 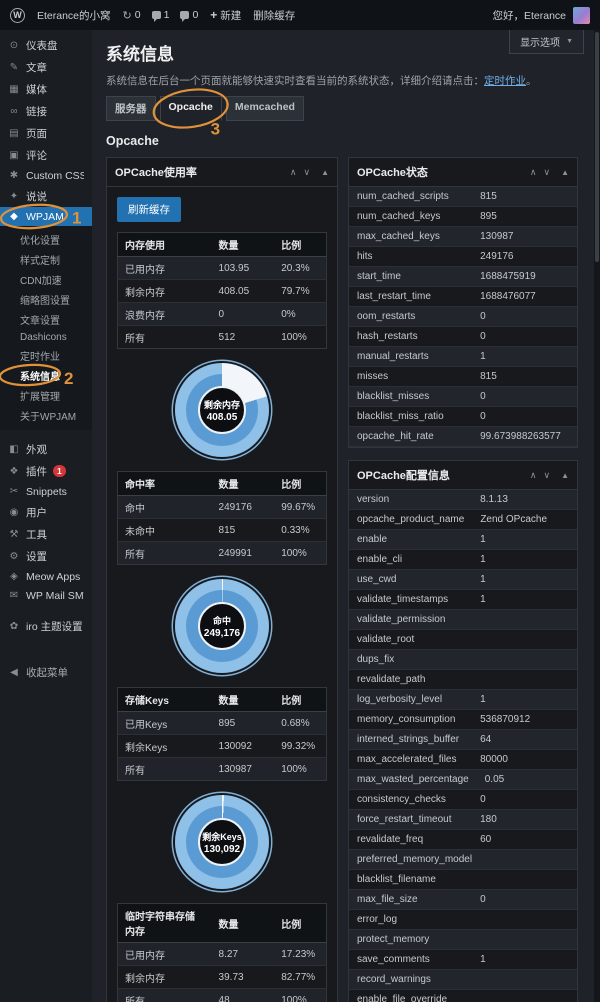 I want to click on stat-key: record_warnings, so click(x=394, y=979).